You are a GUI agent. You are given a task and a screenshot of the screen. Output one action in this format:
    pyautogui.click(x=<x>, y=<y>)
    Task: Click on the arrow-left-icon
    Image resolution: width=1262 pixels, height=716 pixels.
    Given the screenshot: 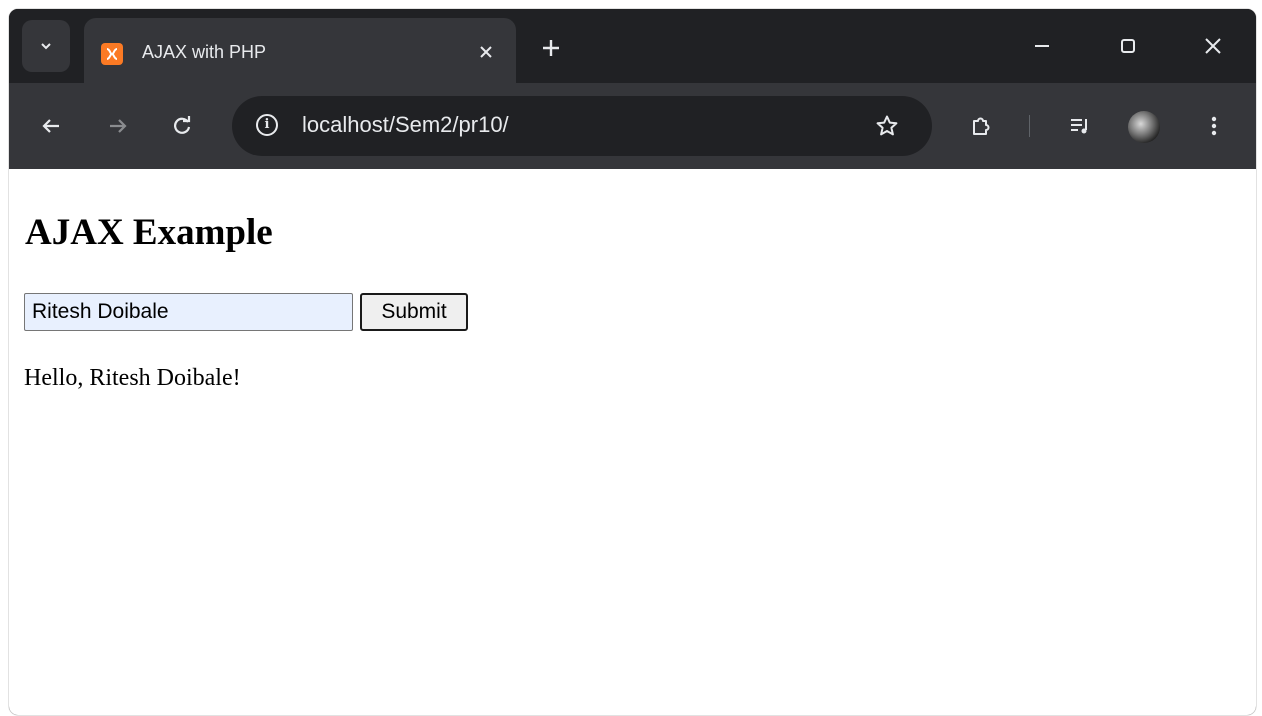 What is the action you would take?
    pyautogui.click(x=50, y=126)
    